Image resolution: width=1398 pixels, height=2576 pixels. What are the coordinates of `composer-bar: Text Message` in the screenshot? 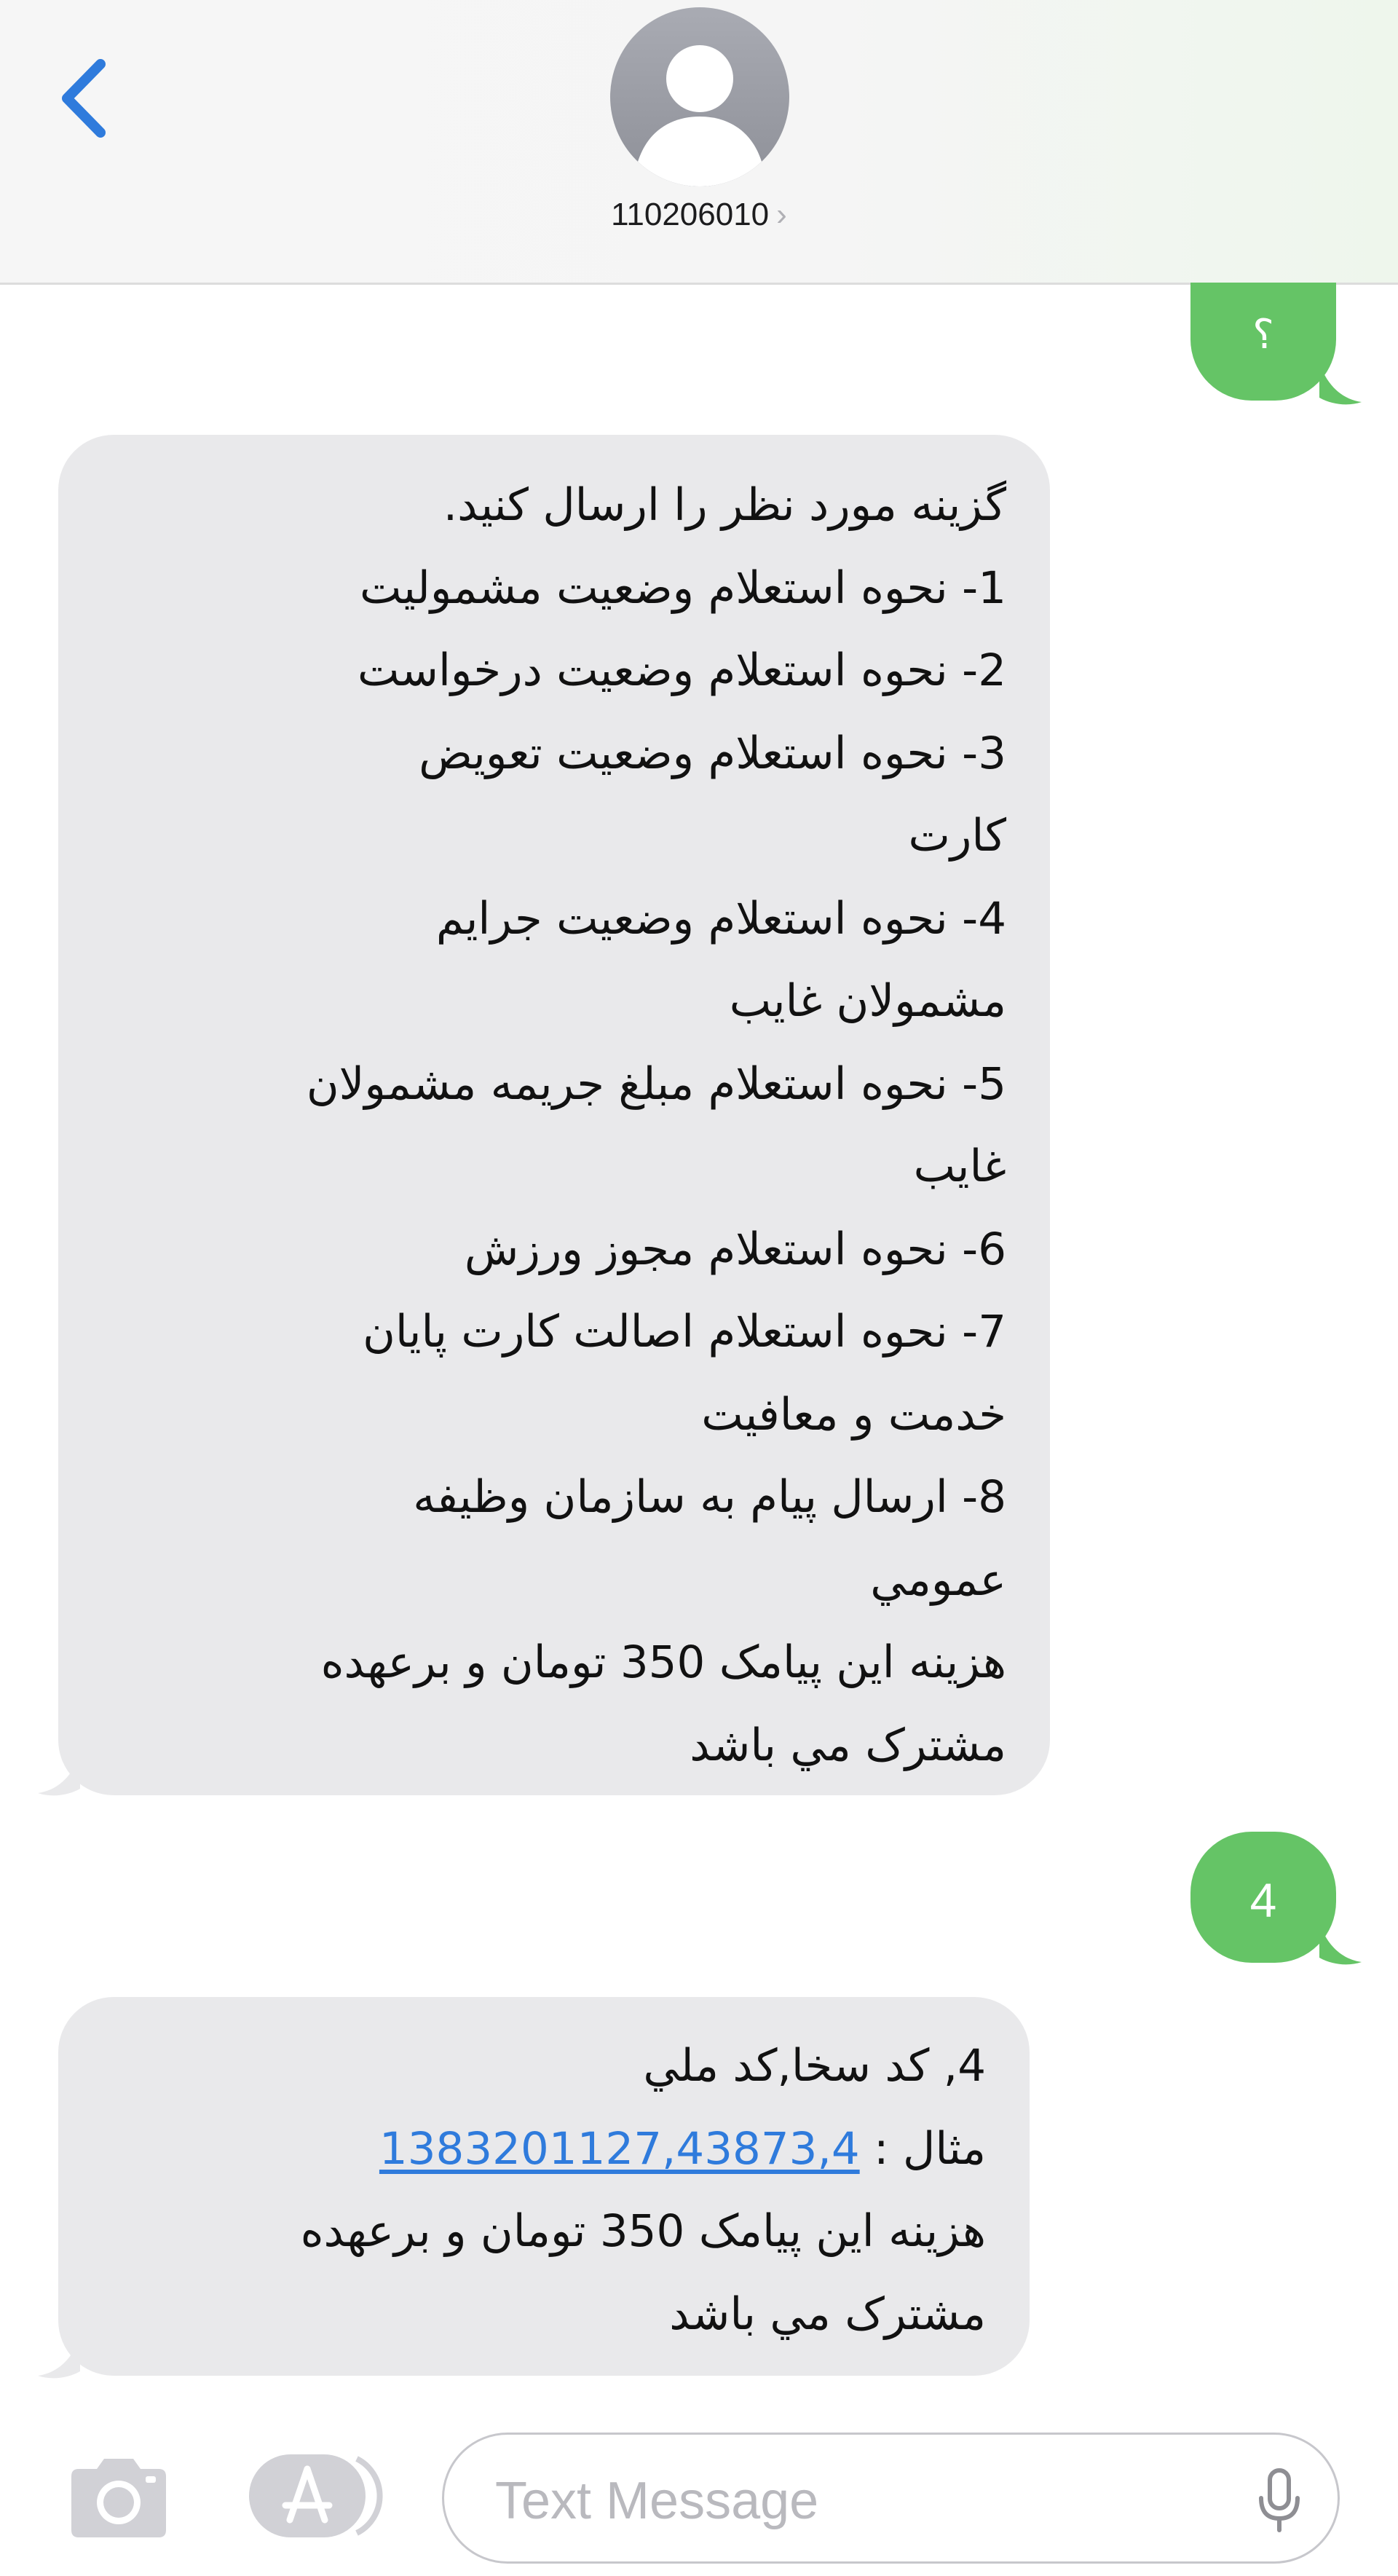 It's located at (699, 2489).